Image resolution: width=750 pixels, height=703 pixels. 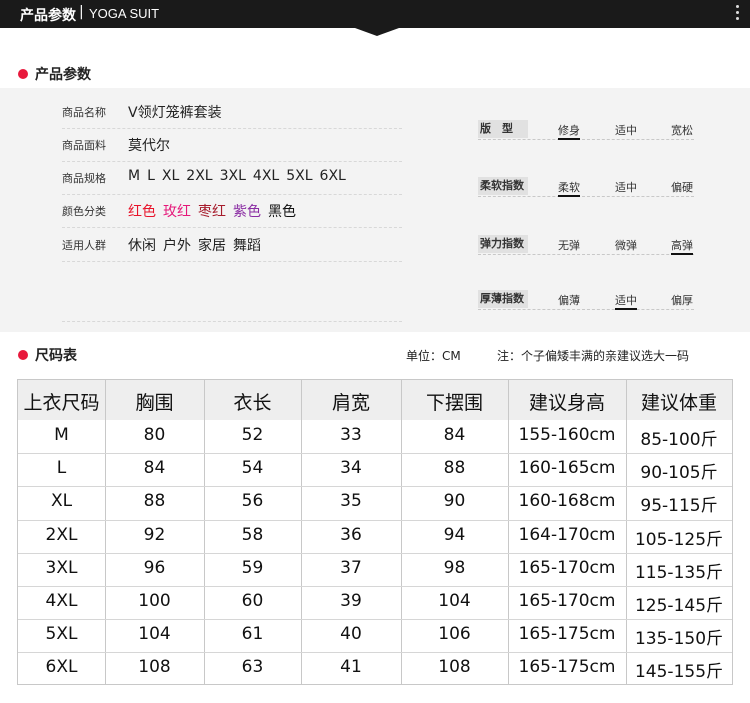 What do you see at coordinates (61, 634) in the screenshot?
I see `table-cell: 5XL` at bounding box center [61, 634].